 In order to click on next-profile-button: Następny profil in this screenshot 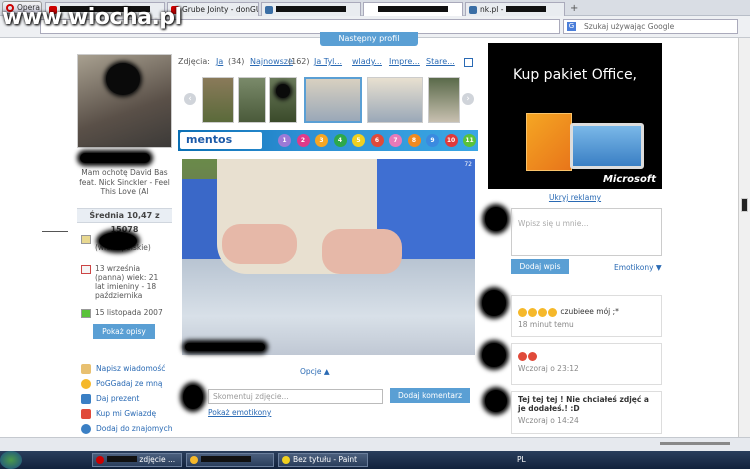, I will do `click(369, 39)`.